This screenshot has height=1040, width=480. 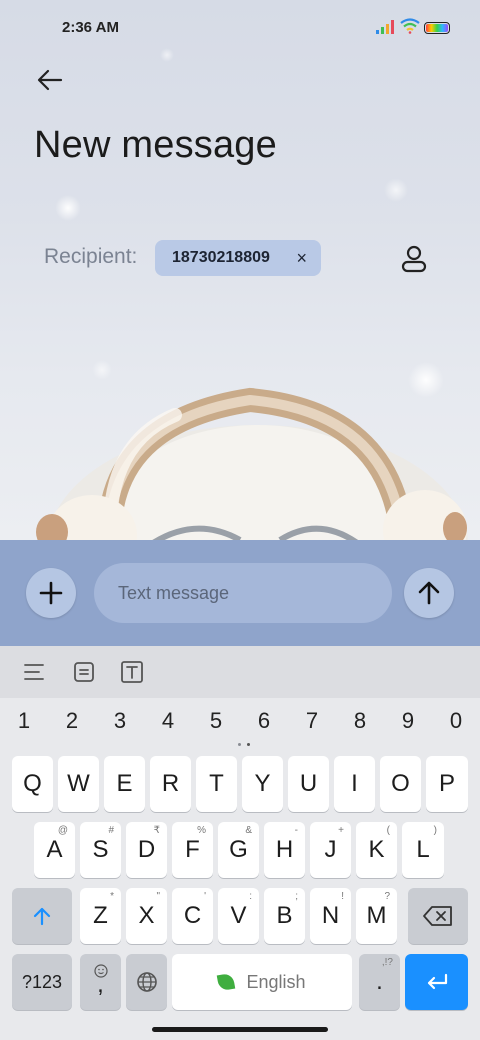 What do you see at coordinates (240, 672) in the screenshot?
I see `keyboard-toolbar` at bounding box center [240, 672].